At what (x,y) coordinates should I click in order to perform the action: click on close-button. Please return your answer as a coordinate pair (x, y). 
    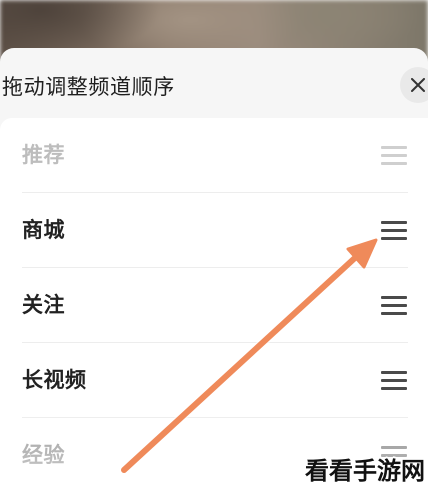
    Looking at the image, I should click on (413, 85).